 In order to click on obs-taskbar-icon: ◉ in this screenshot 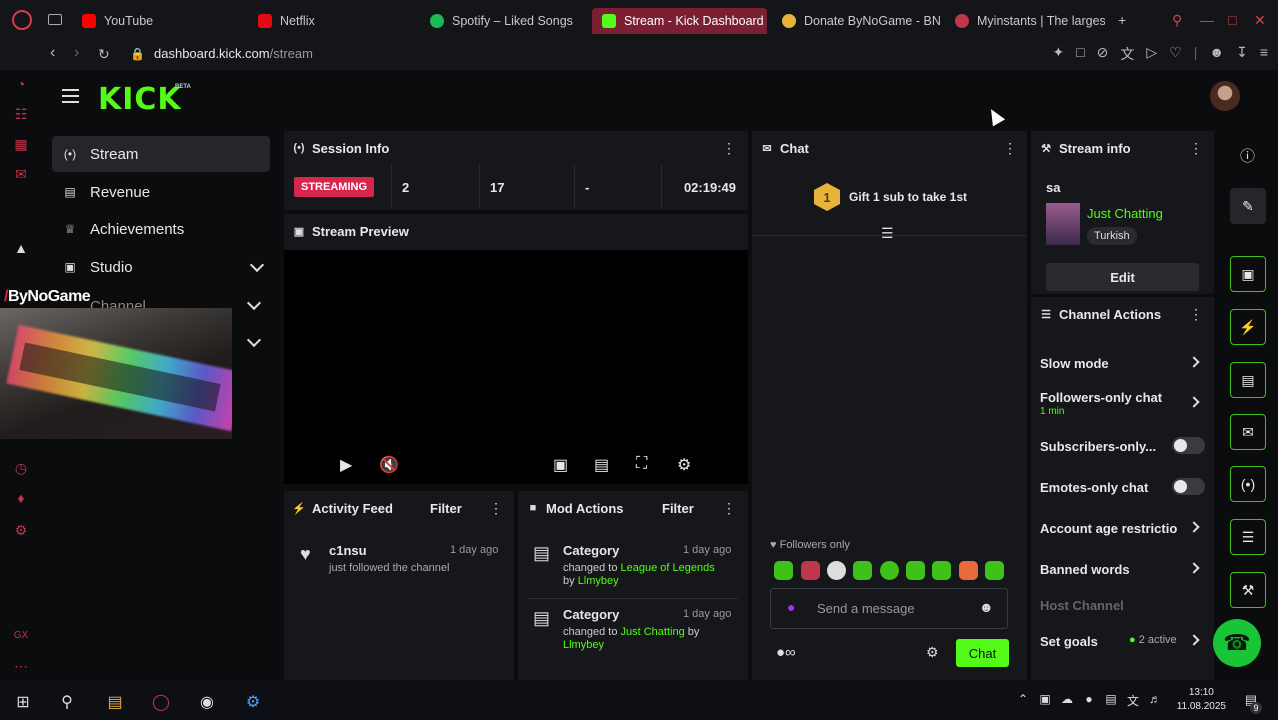, I will do `click(207, 701)`.